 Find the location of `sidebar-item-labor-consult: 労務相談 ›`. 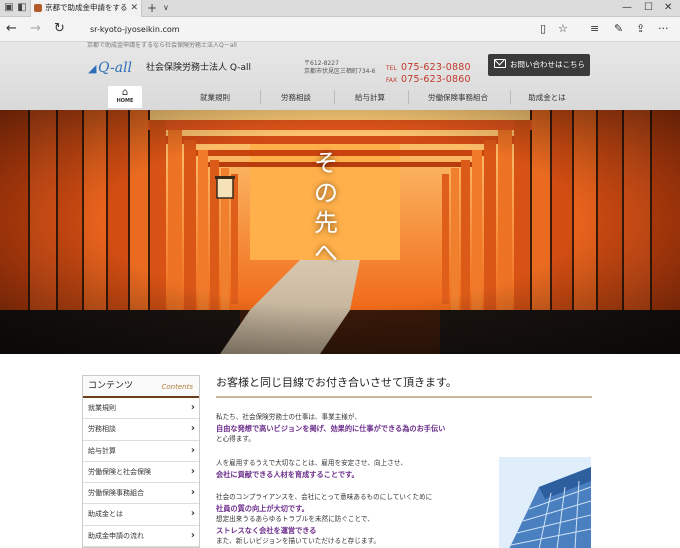

sidebar-item-labor-consult: 労務相談 › is located at coordinates (141, 430).